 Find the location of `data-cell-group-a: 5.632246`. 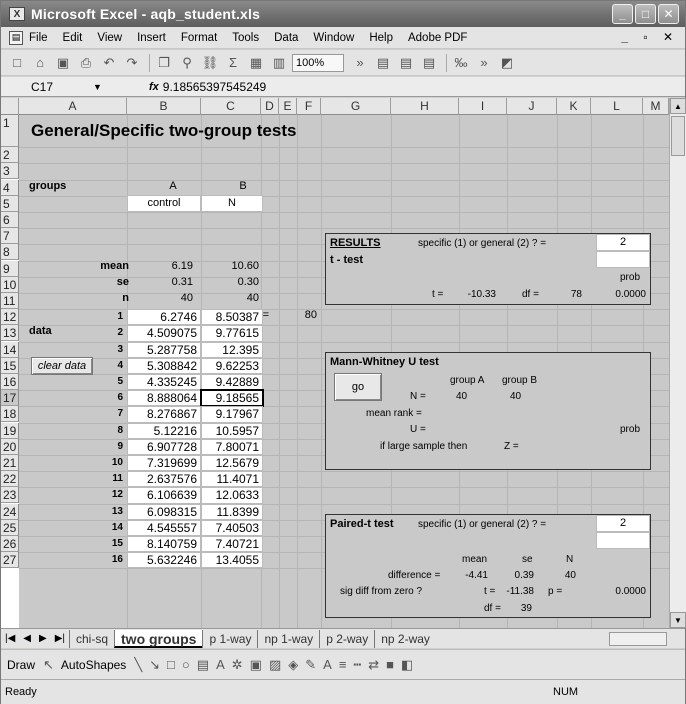

data-cell-group-a: 5.632246 is located at coordinates (164, 560).